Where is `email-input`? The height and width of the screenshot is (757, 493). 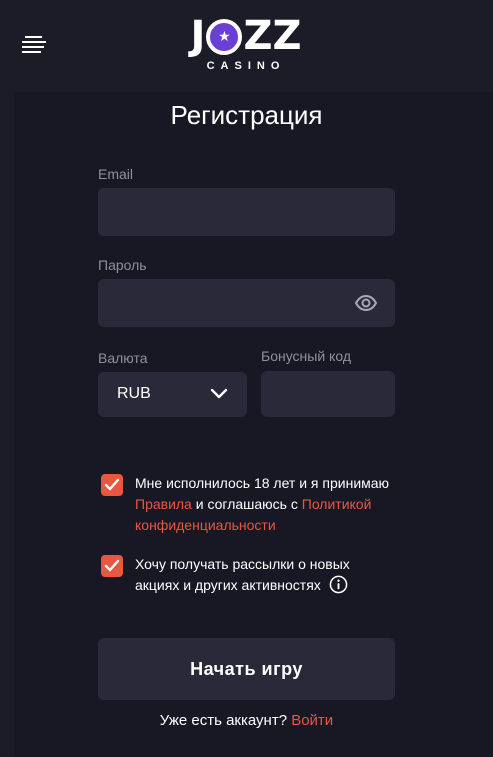
email-input is located at coordinates (246, 212).